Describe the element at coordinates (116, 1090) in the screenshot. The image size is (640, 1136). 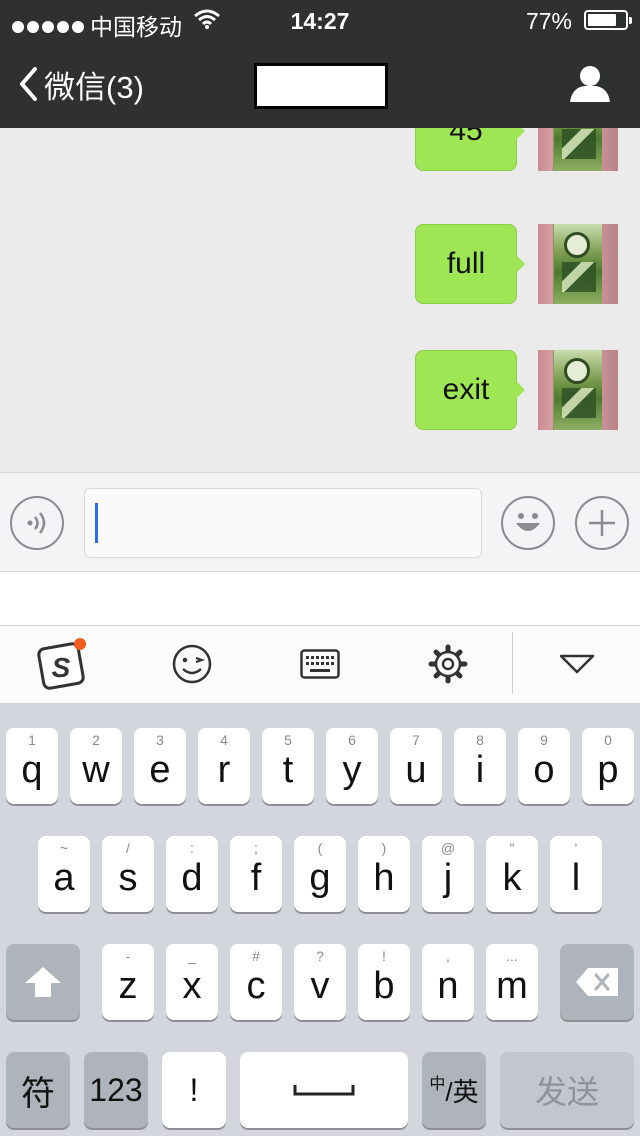
I see `numbers-key: 123` at that location.